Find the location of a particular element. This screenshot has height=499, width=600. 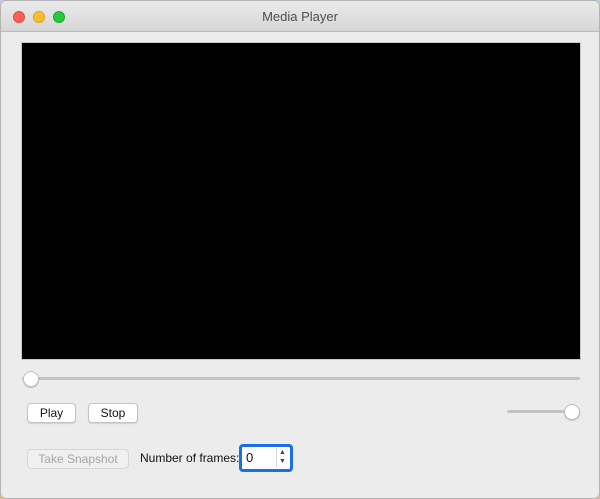

stepper-down-icon: ▼ is located at coordinates (282, 461).